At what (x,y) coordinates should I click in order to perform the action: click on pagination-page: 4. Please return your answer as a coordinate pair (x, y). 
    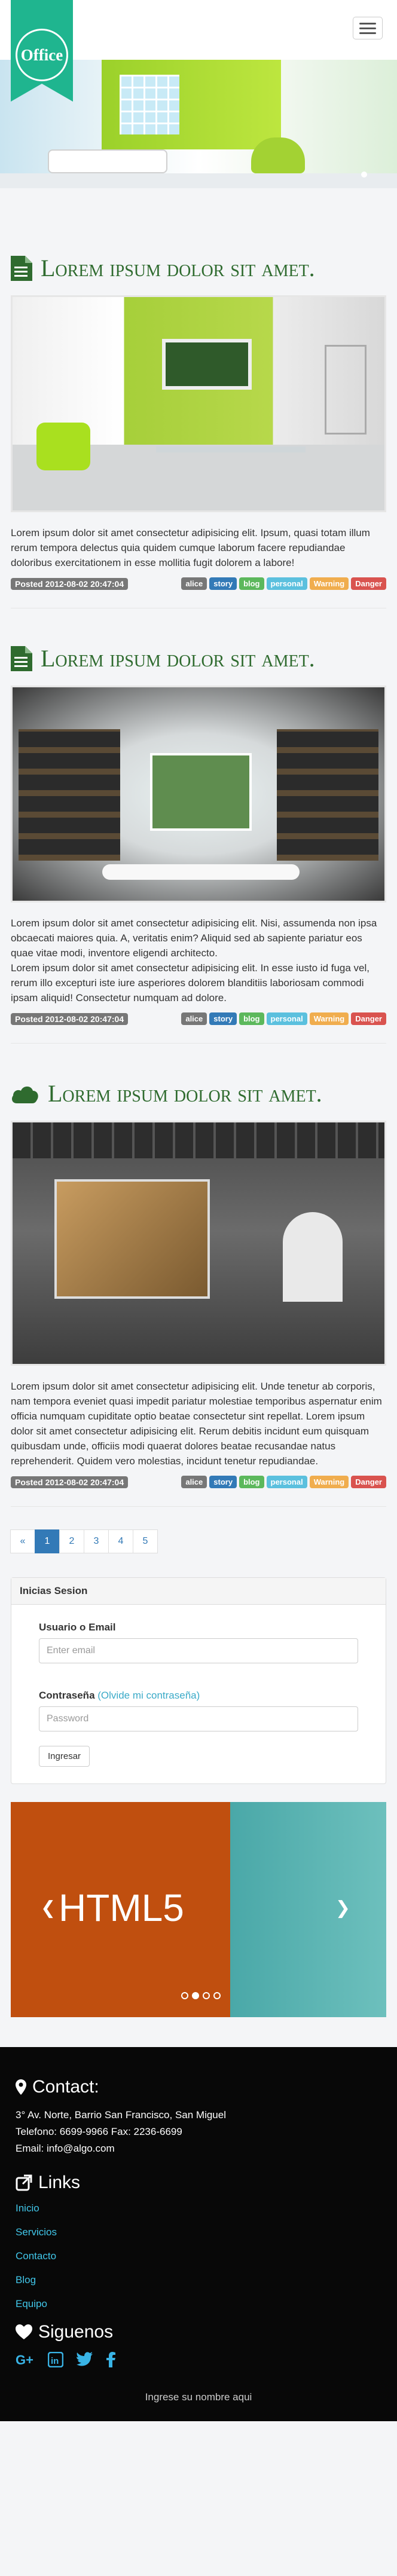
    Looking at the image, I should click on (120, 1541).